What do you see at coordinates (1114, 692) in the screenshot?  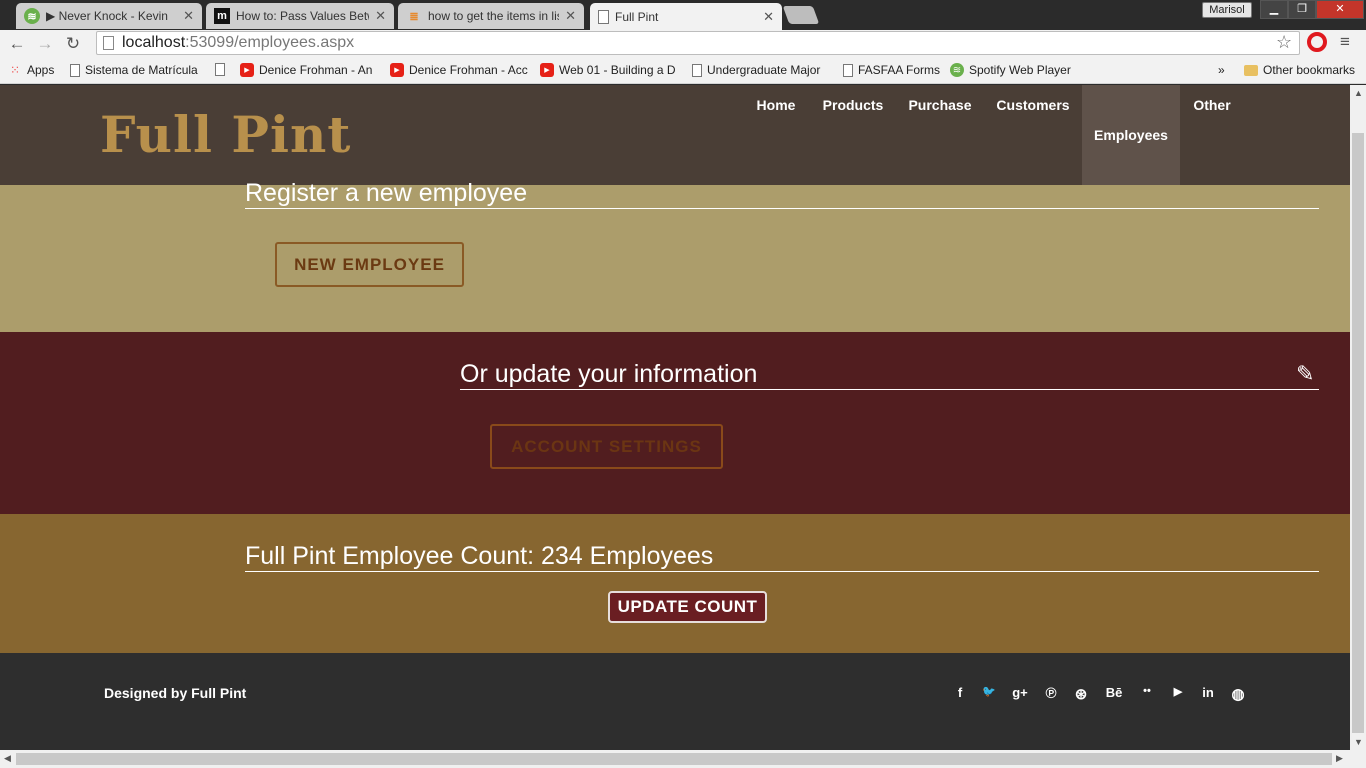 I see `behance-icon: Bē` at bounding box center [1114, 692].